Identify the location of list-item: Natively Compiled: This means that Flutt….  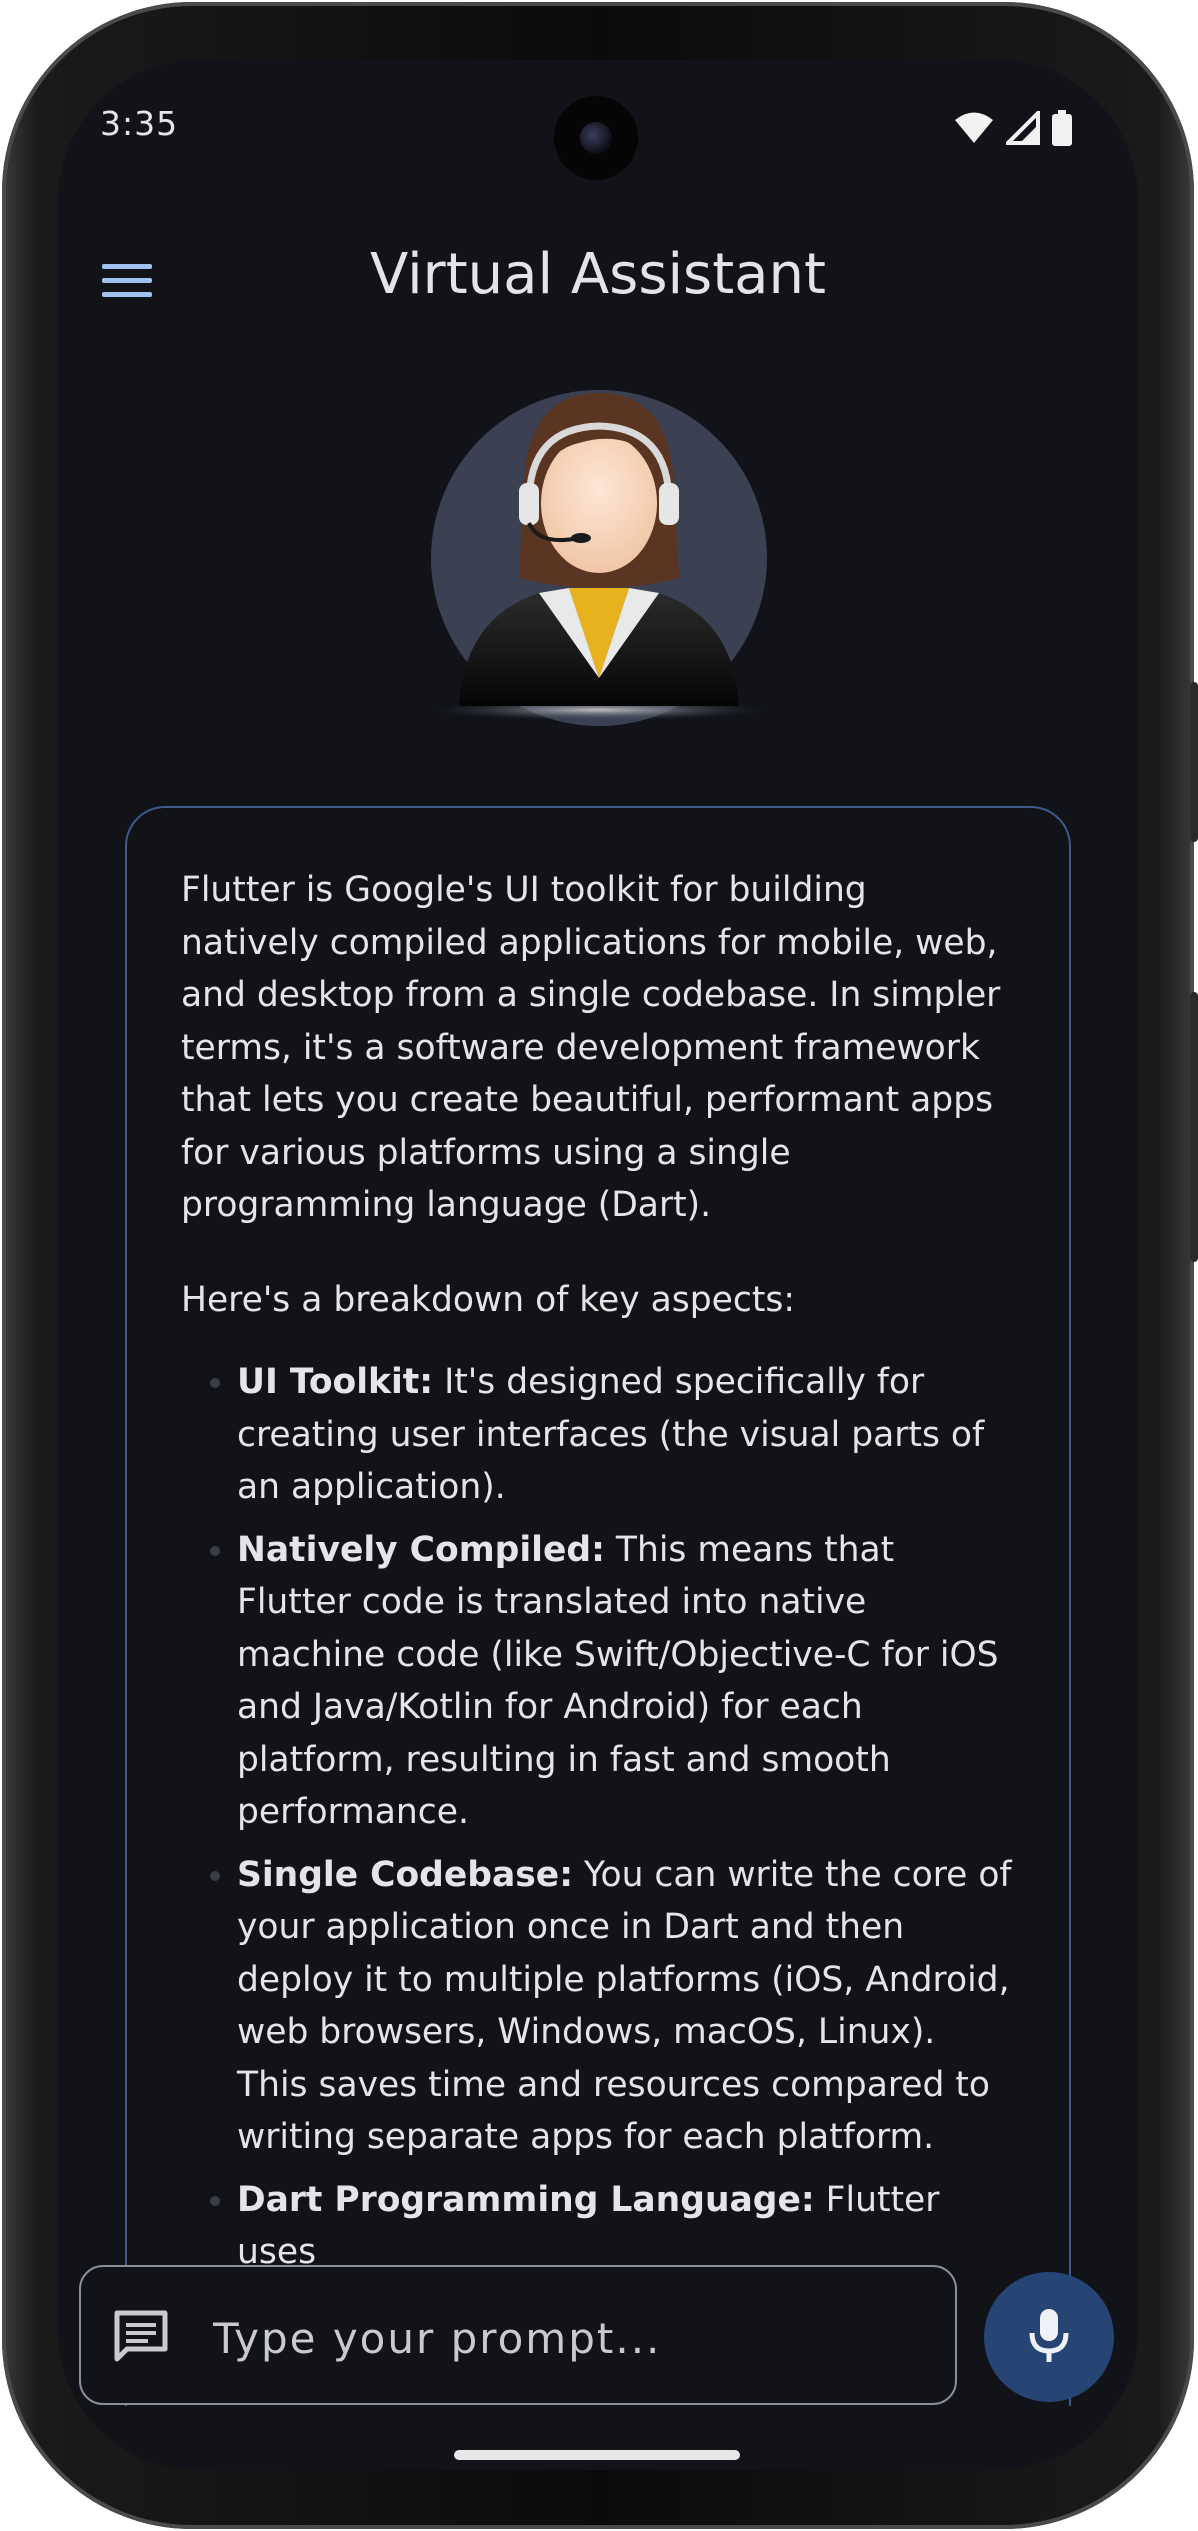
(625, 1681).